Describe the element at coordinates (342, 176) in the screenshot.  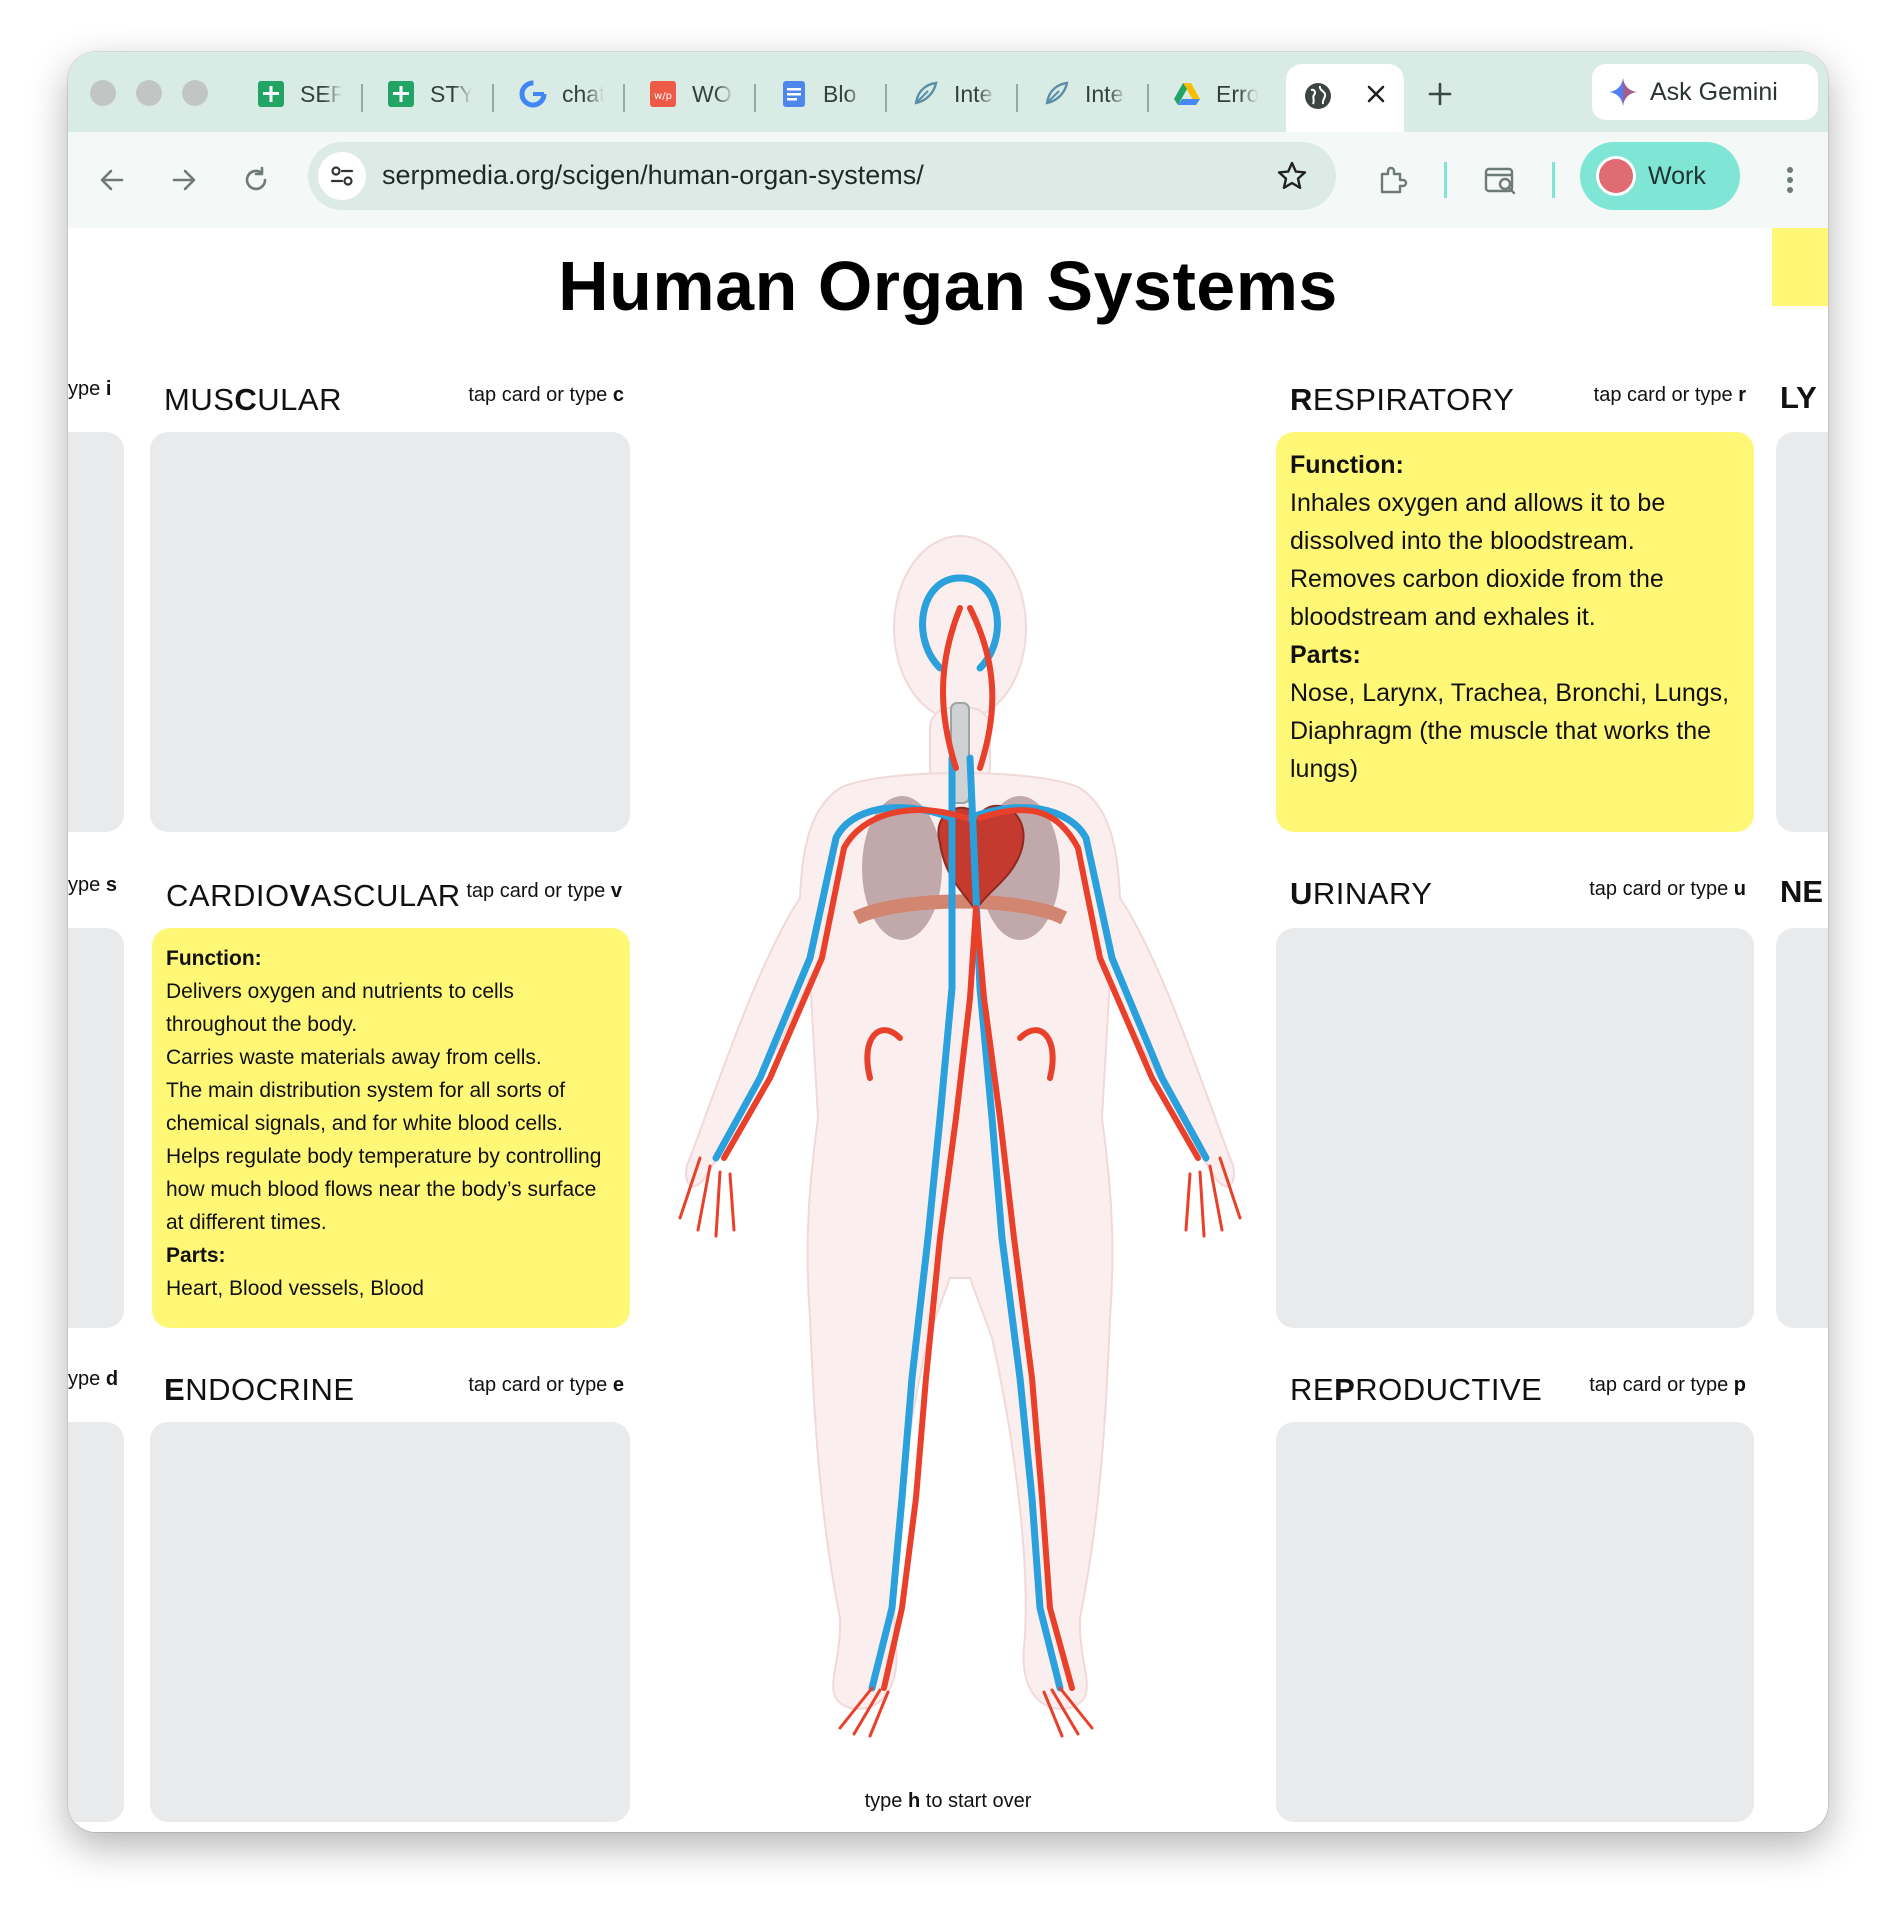
I see `site-settings-icon` at that location.